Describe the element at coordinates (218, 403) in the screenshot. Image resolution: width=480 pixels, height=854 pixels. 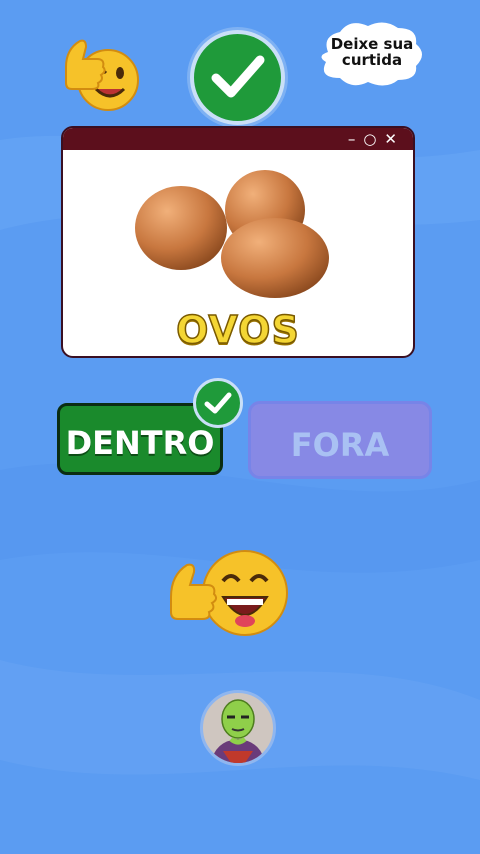
I see `selected-check-icon` at that location.